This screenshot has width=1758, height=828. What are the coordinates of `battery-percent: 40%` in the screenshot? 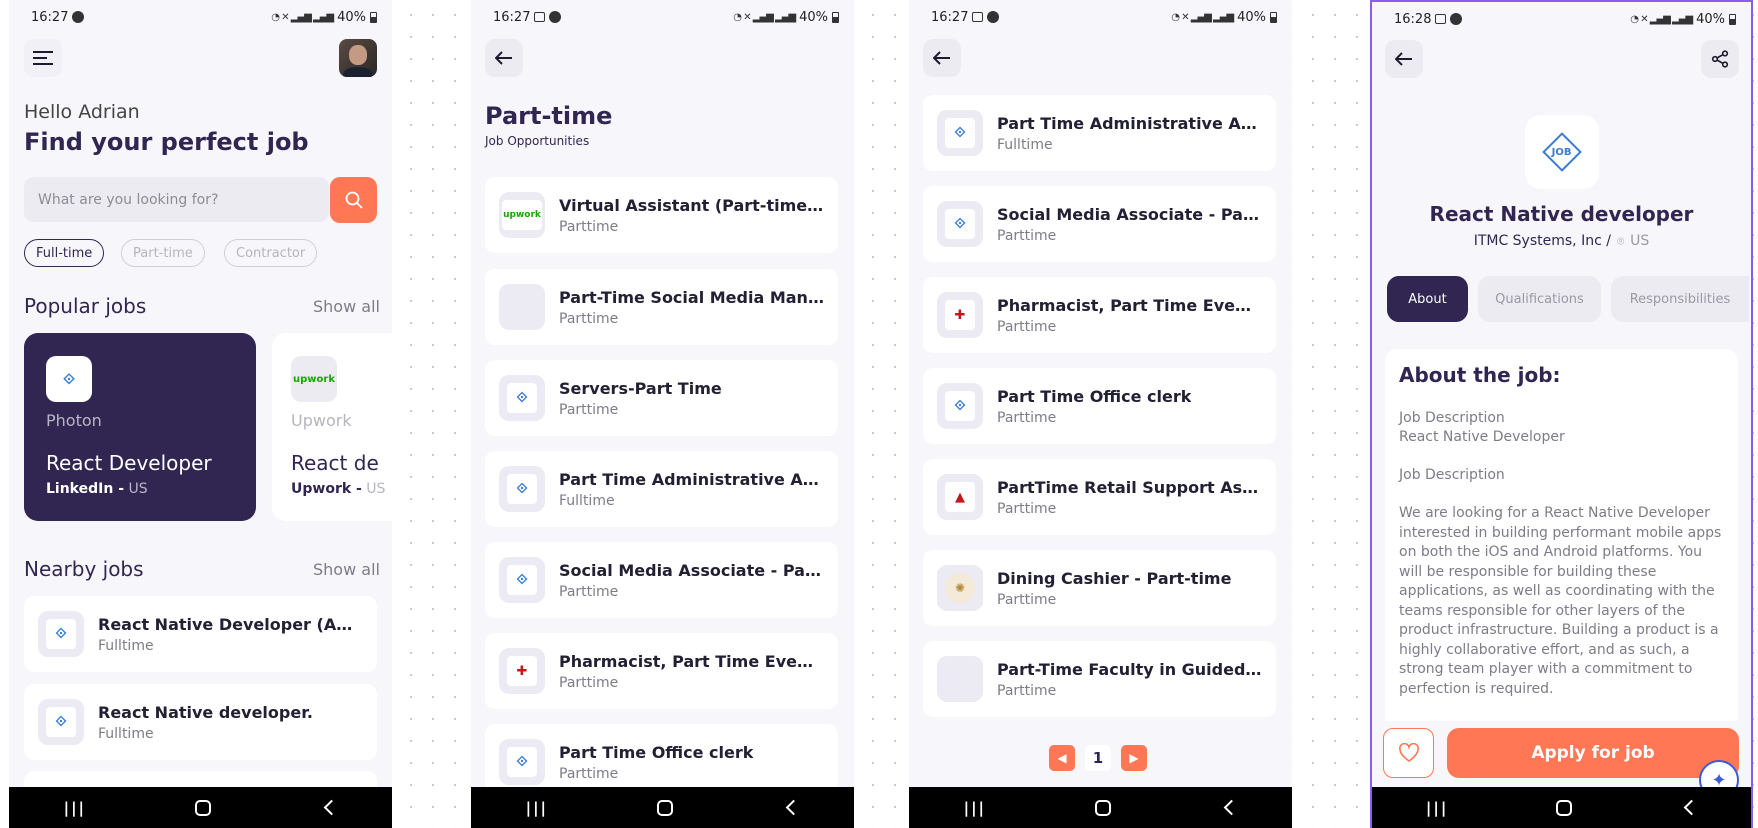 It's located at (813, 17).